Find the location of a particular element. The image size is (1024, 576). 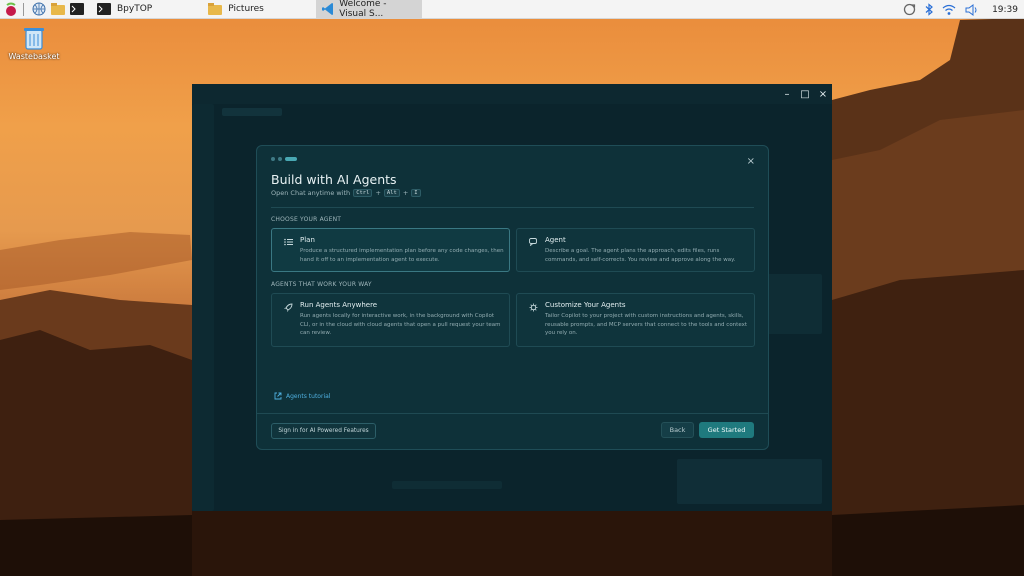

wastebasket-desktop-icon: Wastebasket is located at coordinates (34, 43).